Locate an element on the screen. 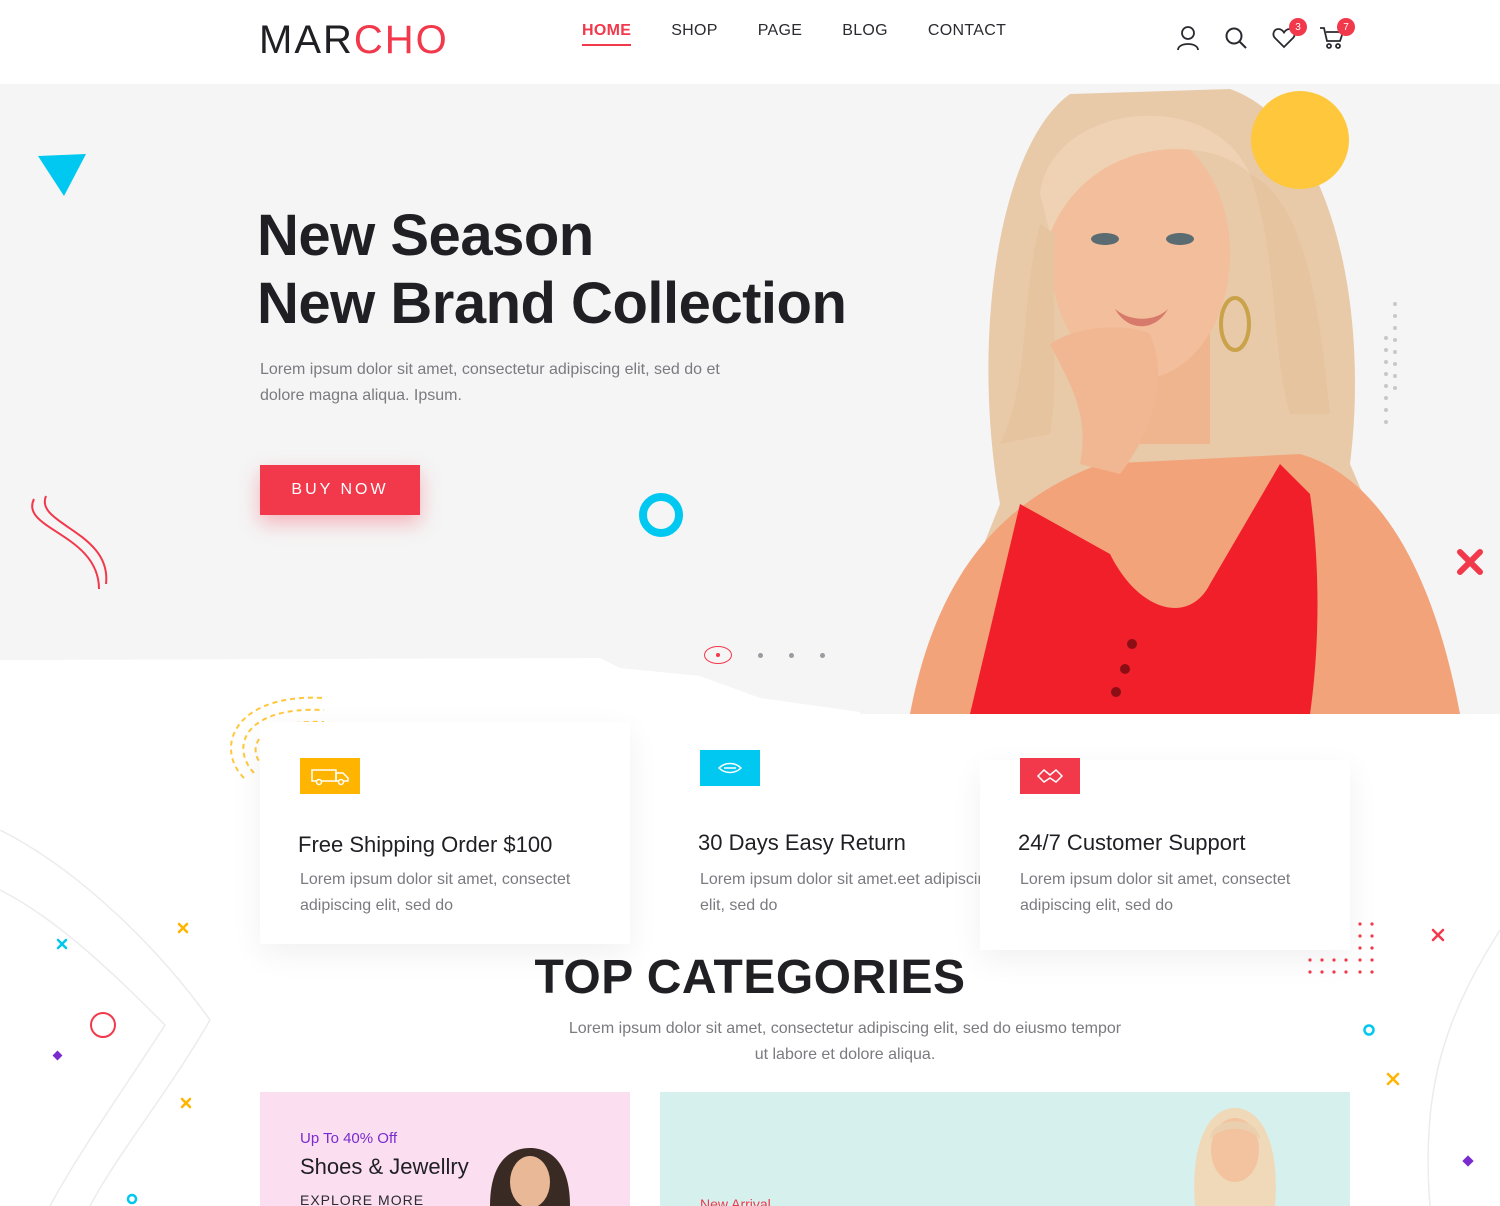  nav-blog: BLOG is located at coordinates (865, 34).